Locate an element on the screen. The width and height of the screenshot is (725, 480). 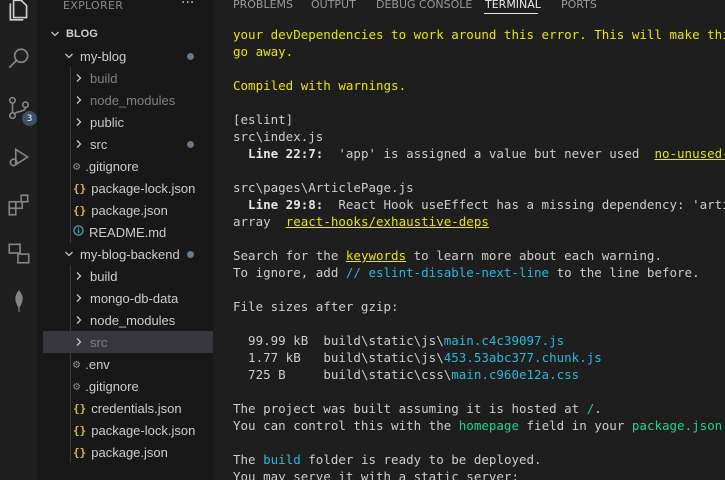
file-name: main.c4c39097.js is located at coordinates (504, 340).